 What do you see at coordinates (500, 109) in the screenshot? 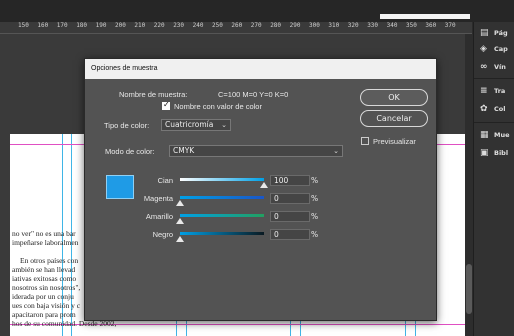
I see `panel-item-label: Col` at bounding box center [500, 109].